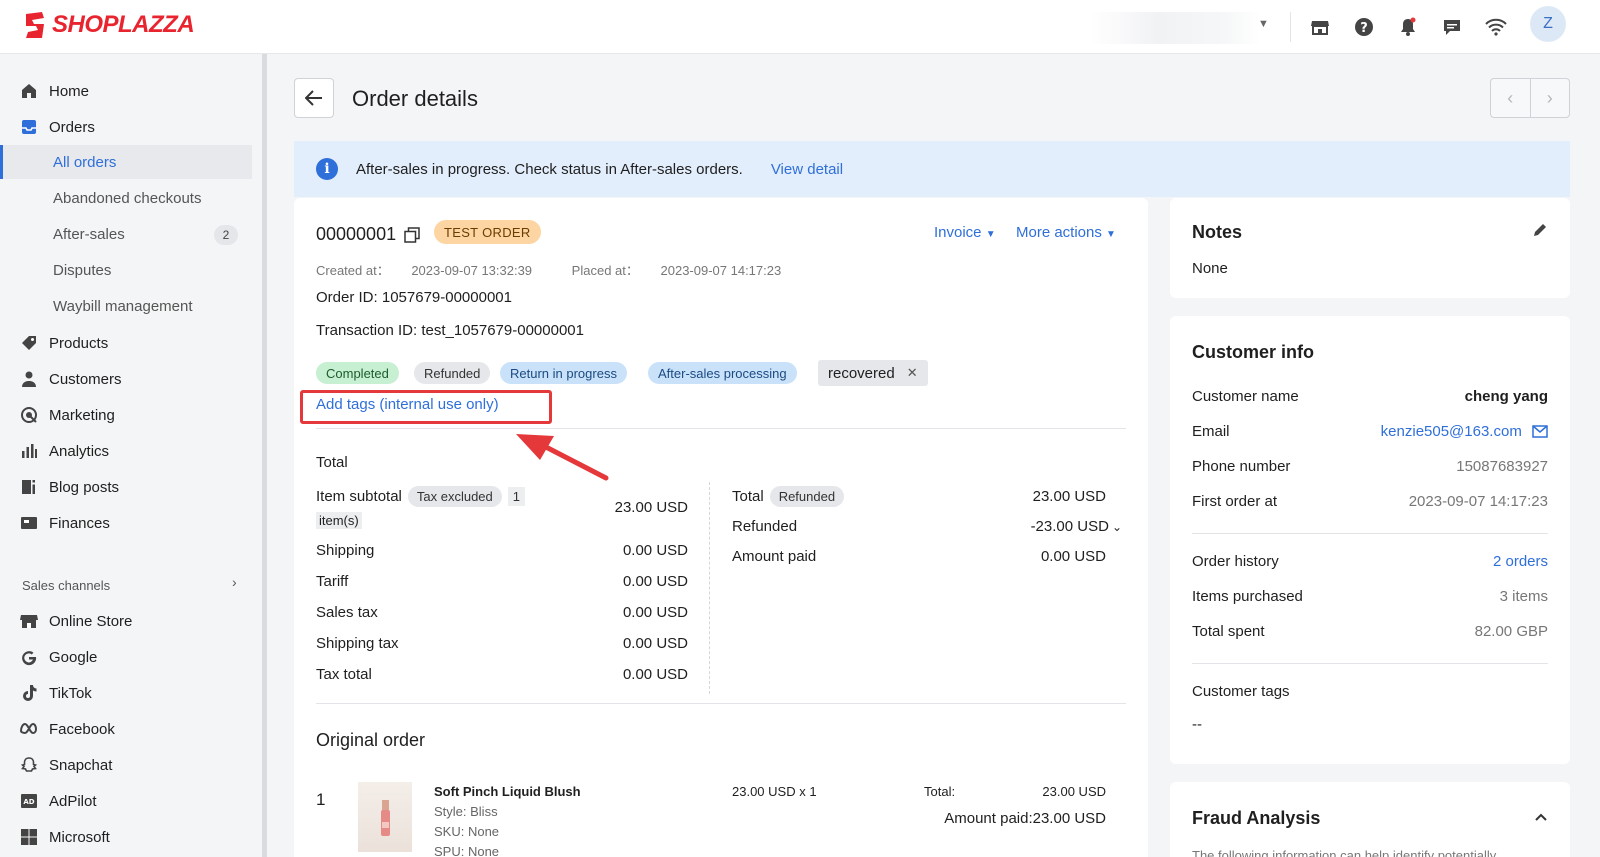 The height and width of the screenshot is (857, 1600). Describe the element at coordinates (1256, 818) in the screenshot. I see `fraud-analysis-title: Fraud Analysis` at that location.